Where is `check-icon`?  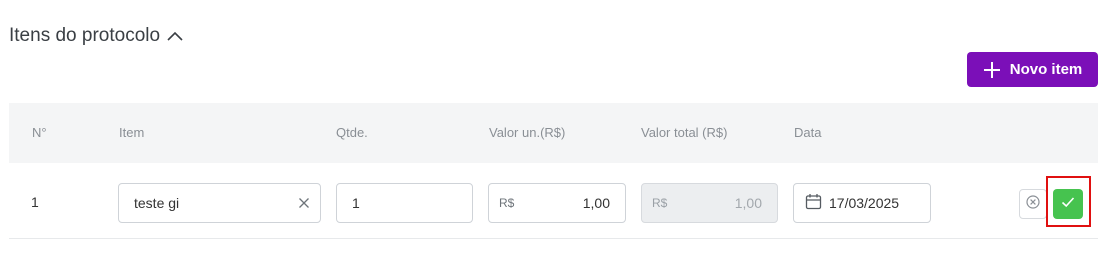
check-icon is located at coordinates (1068, 204).